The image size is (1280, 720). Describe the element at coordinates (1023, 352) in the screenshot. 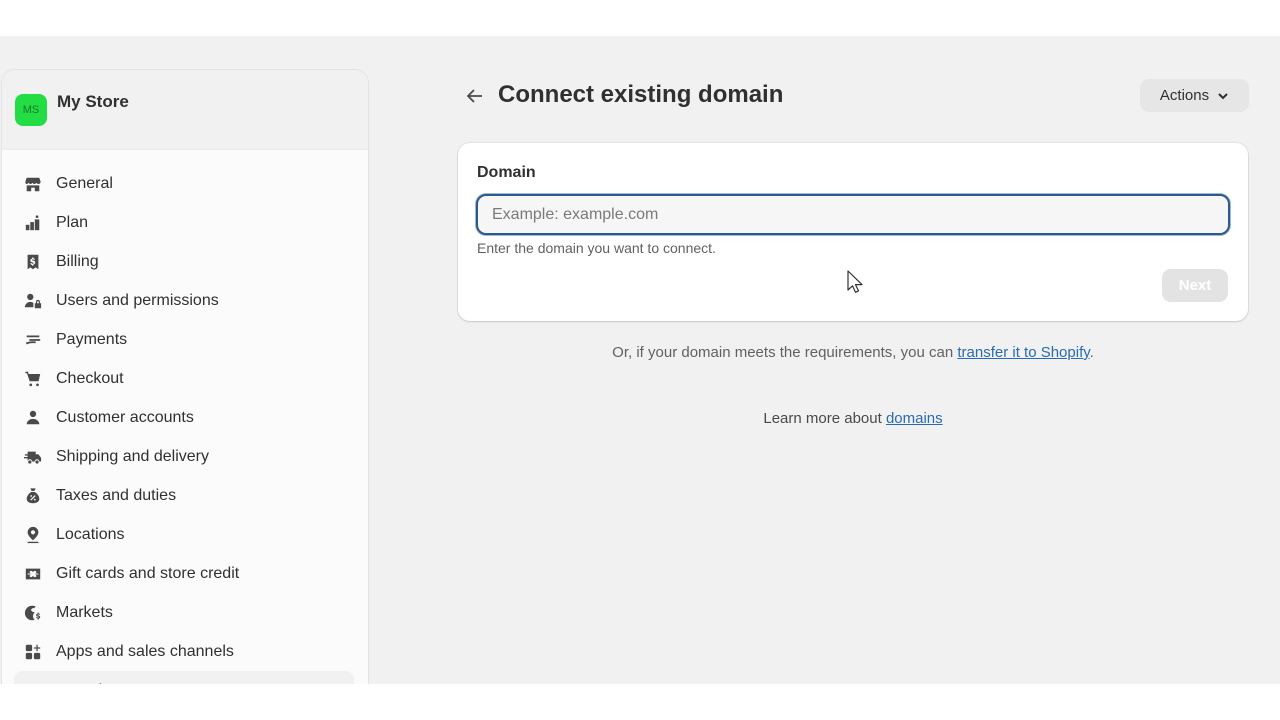

I see `transfer-to-shopify-link: transfer it to Shopify` at that location.